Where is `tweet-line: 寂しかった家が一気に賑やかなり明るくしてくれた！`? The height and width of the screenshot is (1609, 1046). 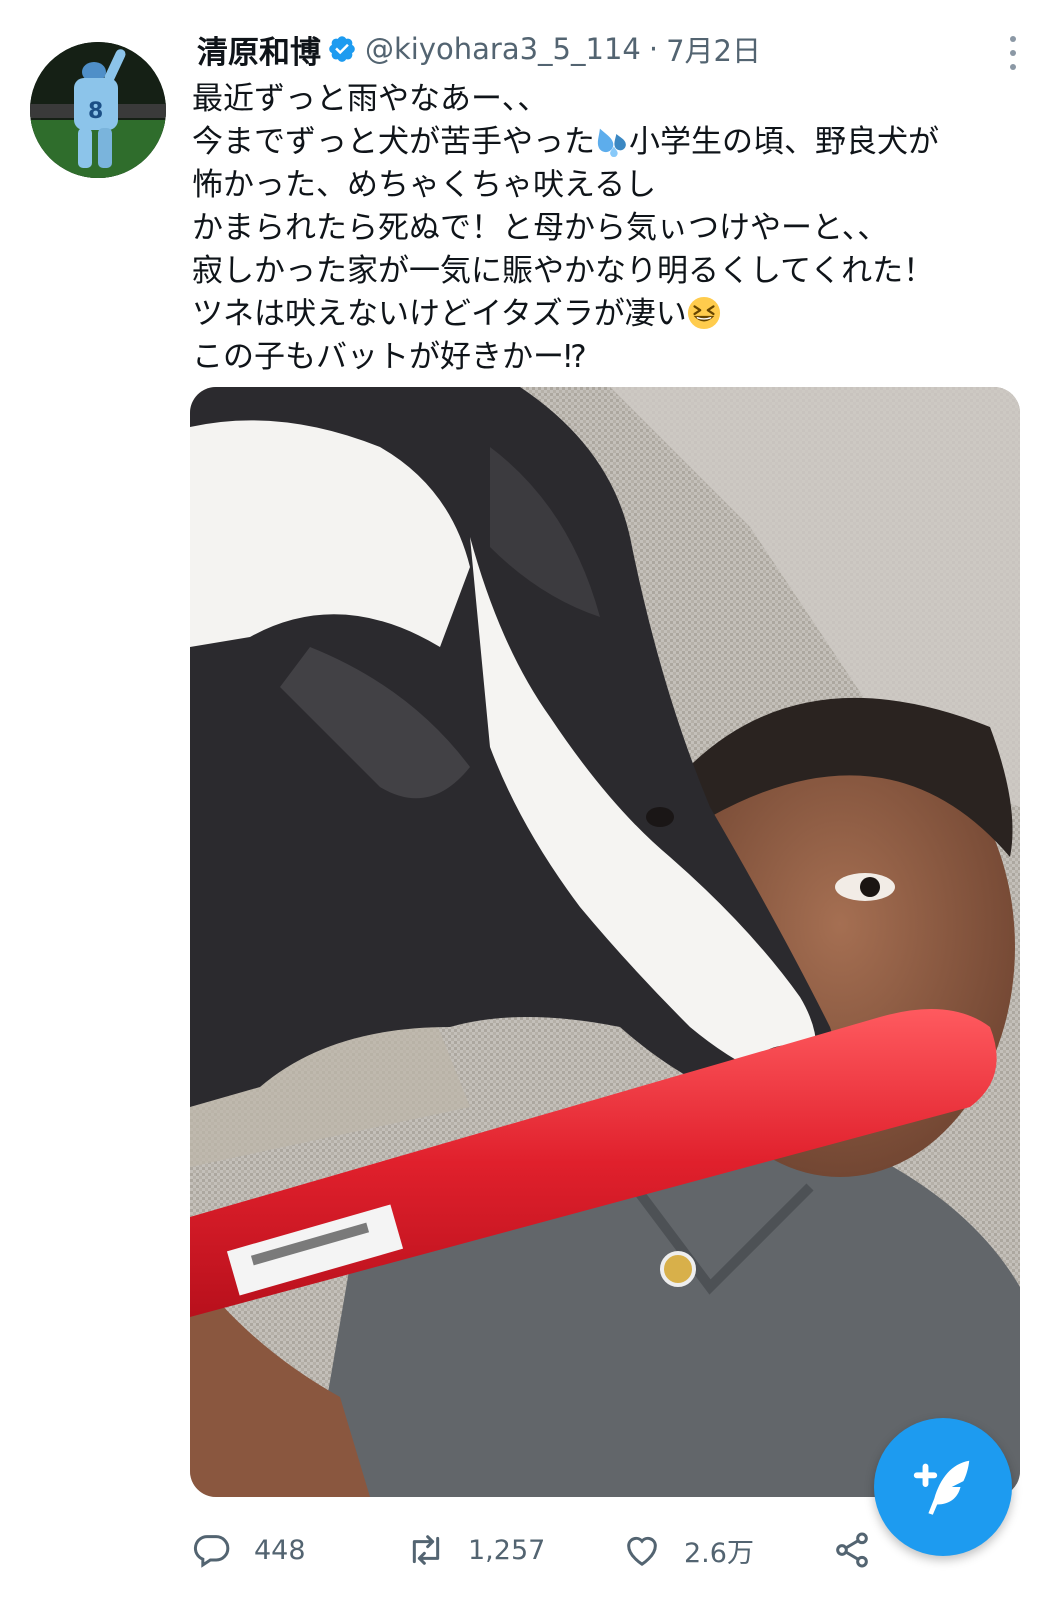 tweet-line: 寂しかった家が一気に賑やかなり明るくしてくれた！ is located at coordinates (563, 271).